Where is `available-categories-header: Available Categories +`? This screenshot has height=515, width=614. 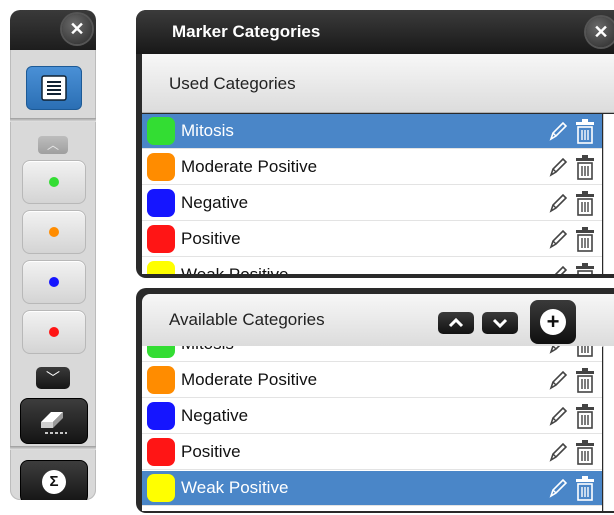 available-categories-header: Available Categories + is located at coordinates (378, 320).